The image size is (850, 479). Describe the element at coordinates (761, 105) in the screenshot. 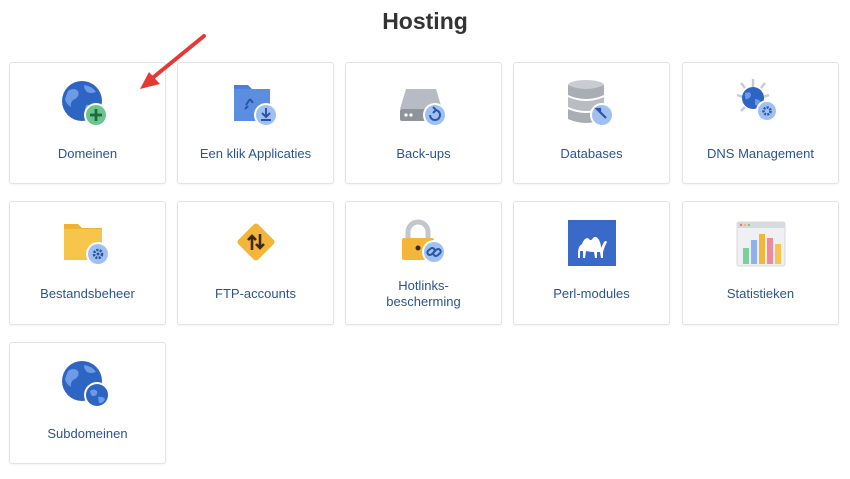

I see `globe-gear-icon` at that location.